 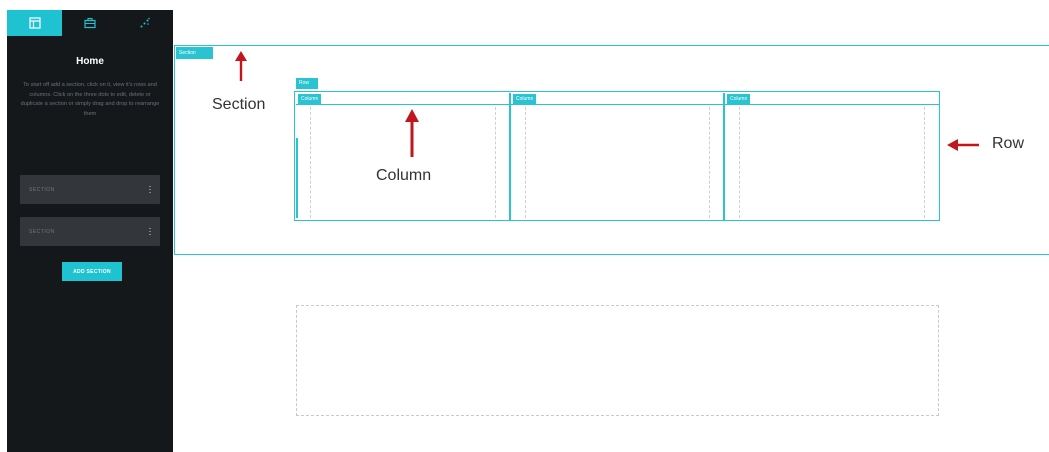 I want to click on tab-design, so click(x=145, y=23).